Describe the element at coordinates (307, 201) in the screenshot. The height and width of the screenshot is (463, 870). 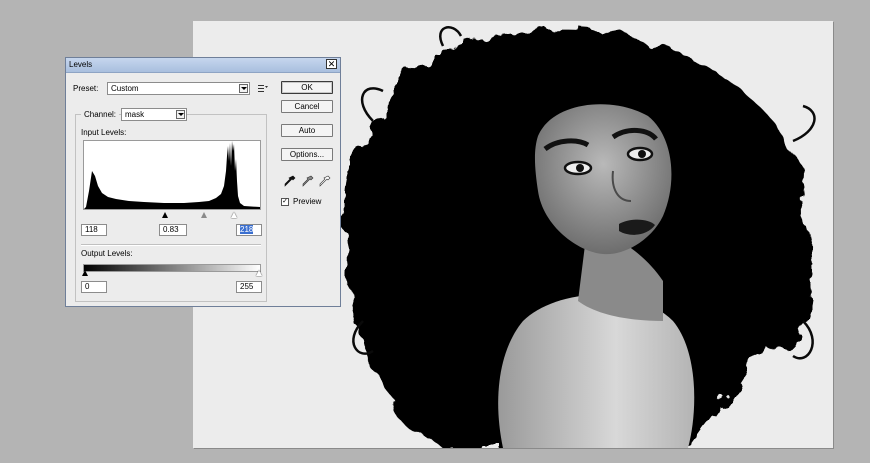
I see `preview-label: Preview` at that location.